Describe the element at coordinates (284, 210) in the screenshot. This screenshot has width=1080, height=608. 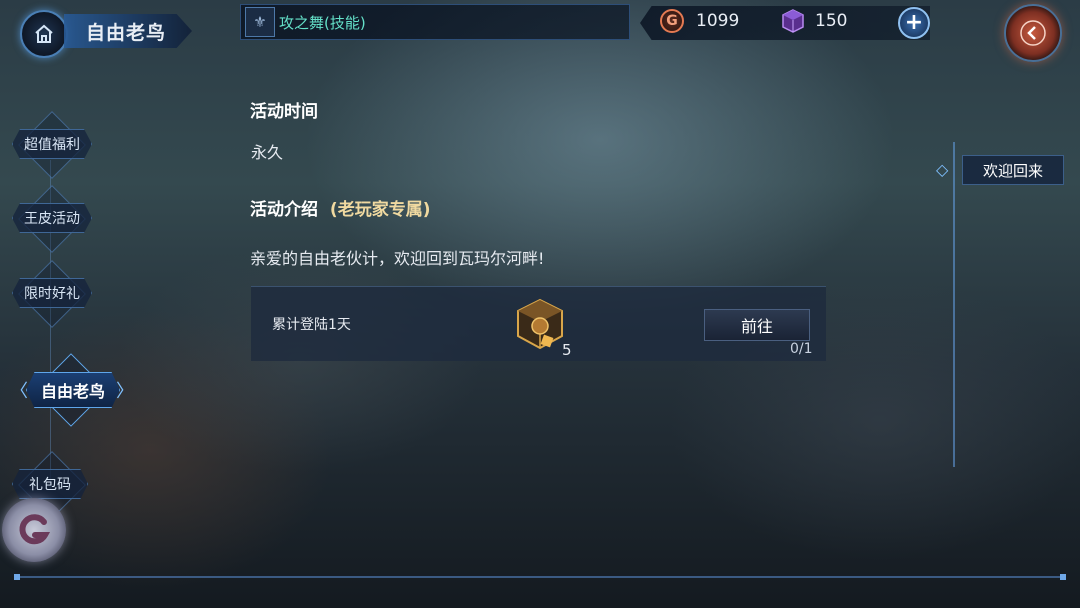
I see `activity-intro-title: 活动介绍` at that location.